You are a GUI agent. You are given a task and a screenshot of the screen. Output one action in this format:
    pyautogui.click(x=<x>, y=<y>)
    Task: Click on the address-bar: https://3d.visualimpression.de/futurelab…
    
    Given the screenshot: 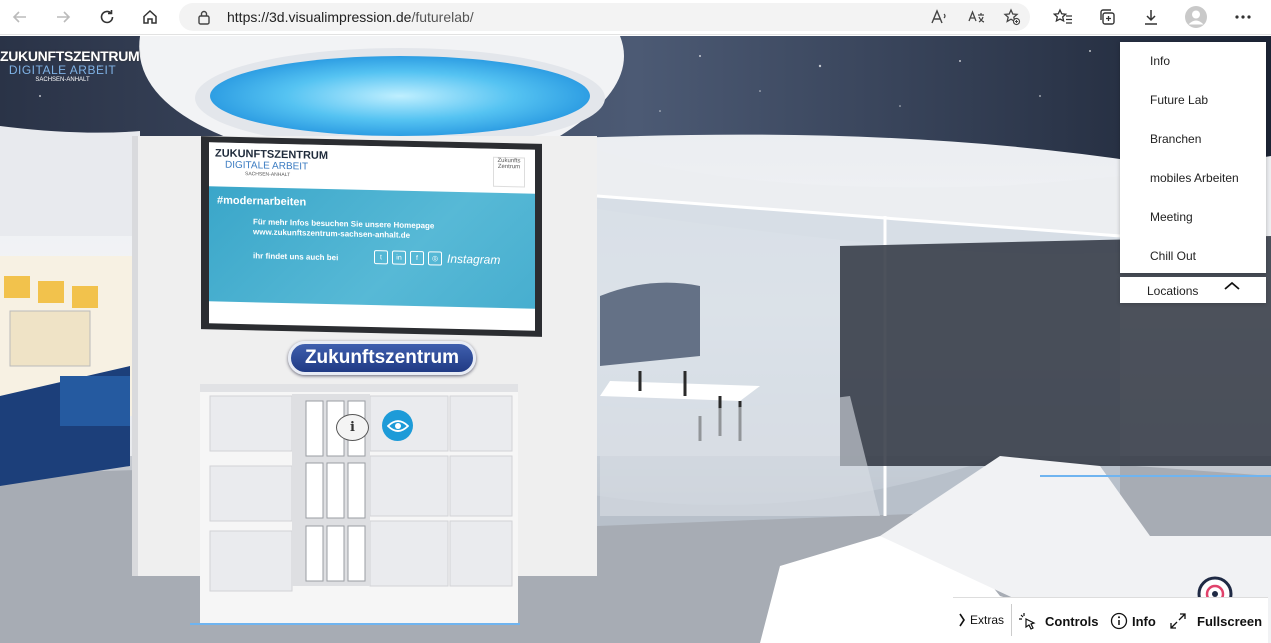 What is the action you would take?
    pyautogui.click(x=604, y=17)
    